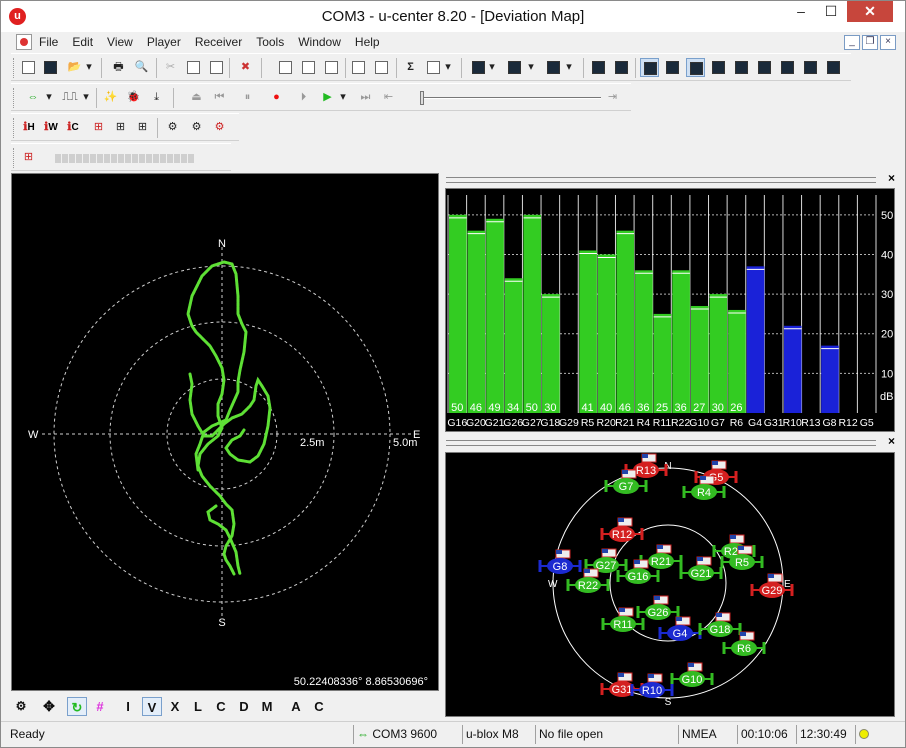  What do you see at coordinates (888, 42) in the screenshot?
I see `child-close-button: ×` at bounding box center [888, 42].